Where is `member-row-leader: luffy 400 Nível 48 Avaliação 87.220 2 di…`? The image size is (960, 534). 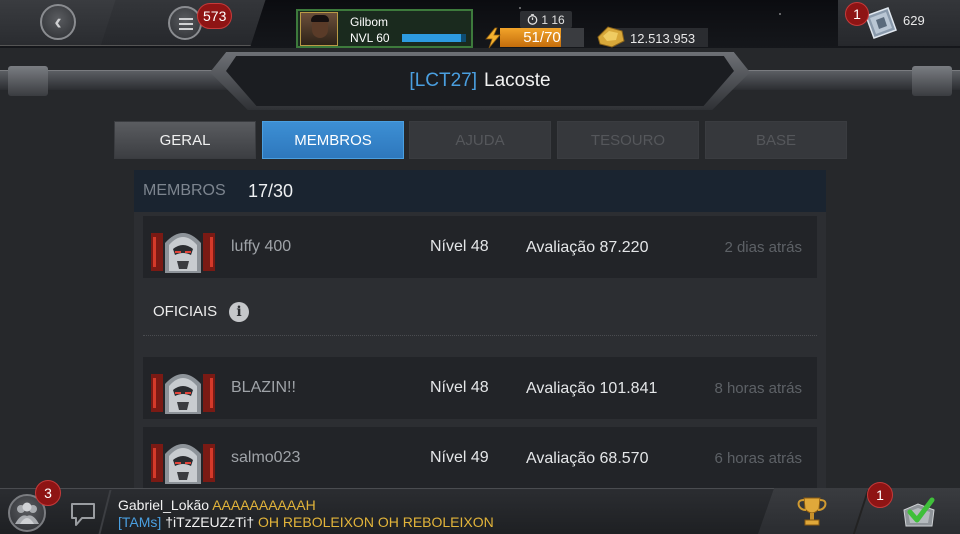 member-row-leader: luffy 400 Nível 48 Avaliação 87.220 2 di… is located at coordinates (480, 247).